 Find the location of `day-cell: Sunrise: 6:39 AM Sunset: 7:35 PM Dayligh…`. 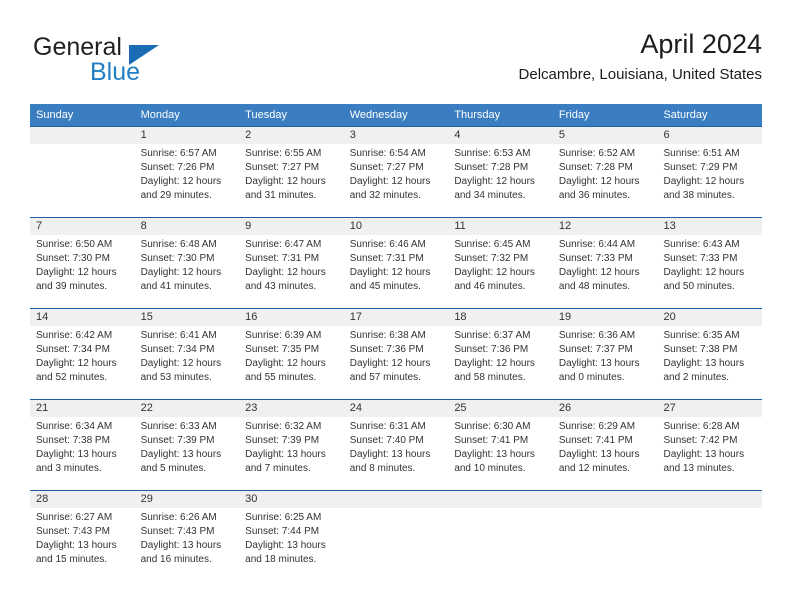

day-cell: Sunrise: 6:39 AM Sunset: 7:35 PM Dayligh… is located at coordinates (291, 362).